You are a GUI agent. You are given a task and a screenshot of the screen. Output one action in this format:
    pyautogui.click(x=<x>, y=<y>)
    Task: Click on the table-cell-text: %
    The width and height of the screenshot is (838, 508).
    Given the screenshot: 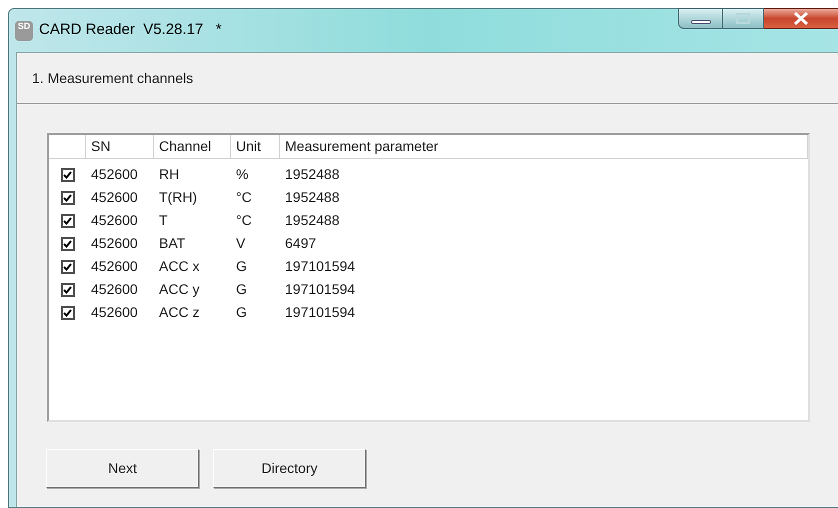 What is the action you would take?
    pyautogui.click(x=242, y=174)
    